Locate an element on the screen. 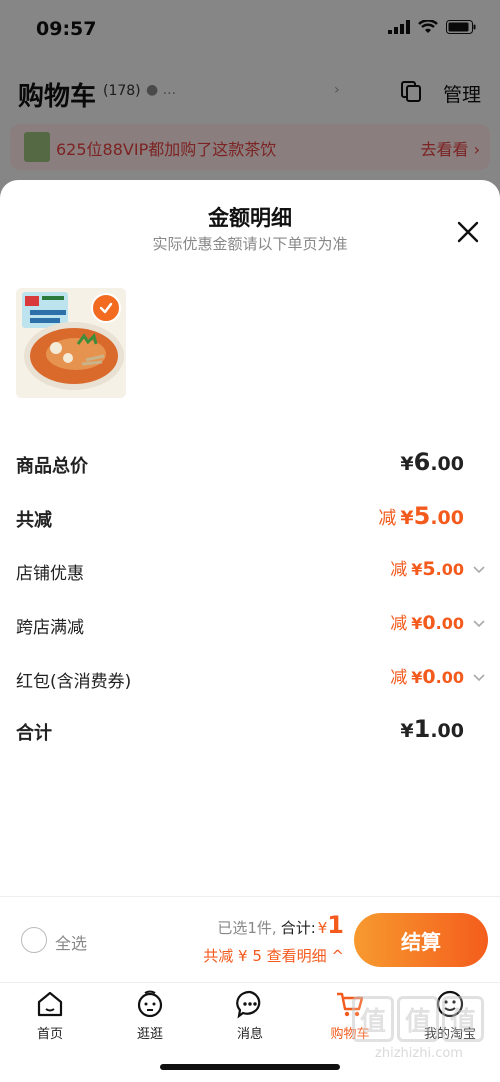 Image resolution: width=500 pixels, height=1082 pixels. row-cross-store-discount: 跨店满减 减 ¥ 0 .00 is located at coordinates (251, 625).